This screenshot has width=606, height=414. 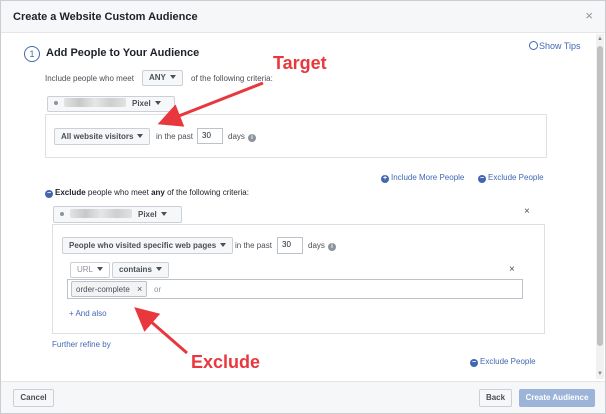 I want to click on dialog-footer: Cancel Back Create Audience, so click(x=303, y=397).